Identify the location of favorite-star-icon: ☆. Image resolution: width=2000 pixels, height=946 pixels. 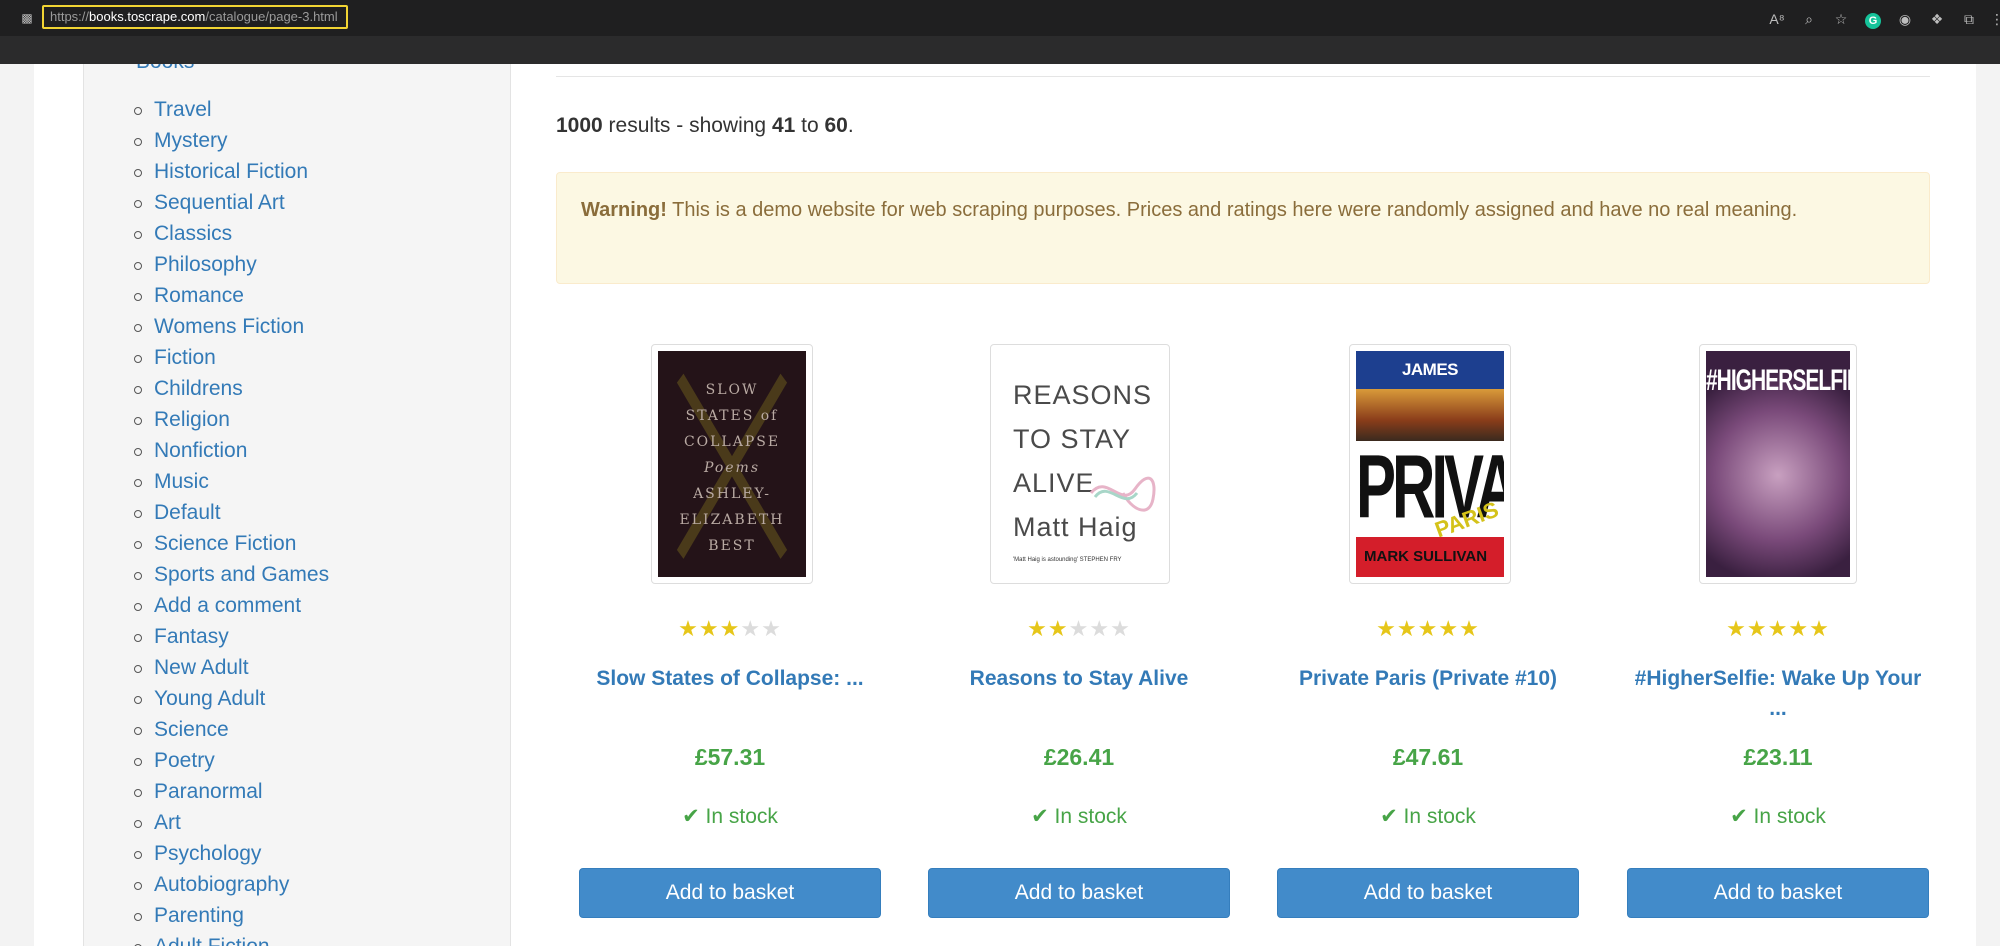
(1841, 19).